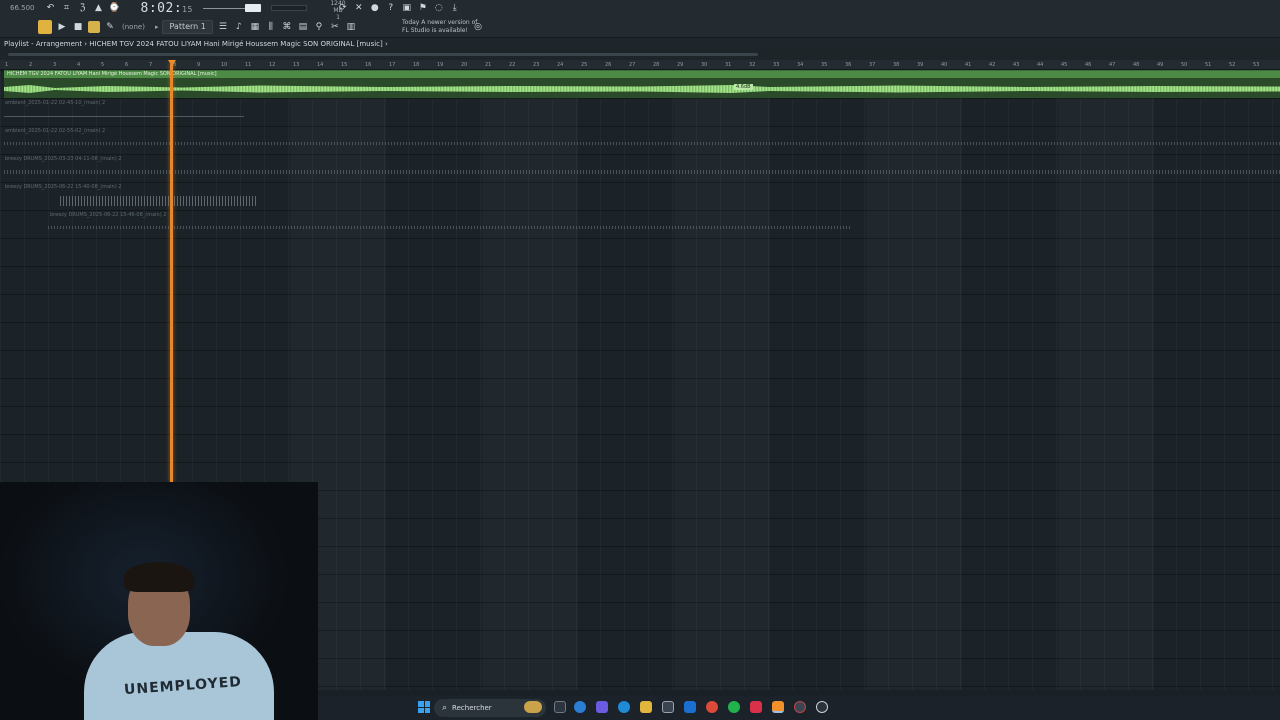 The image size is (1280, 720). Describe the element at coordinates (187, 27) in the screenshot. I see `pattern-selector: Pattern 1` at that location.